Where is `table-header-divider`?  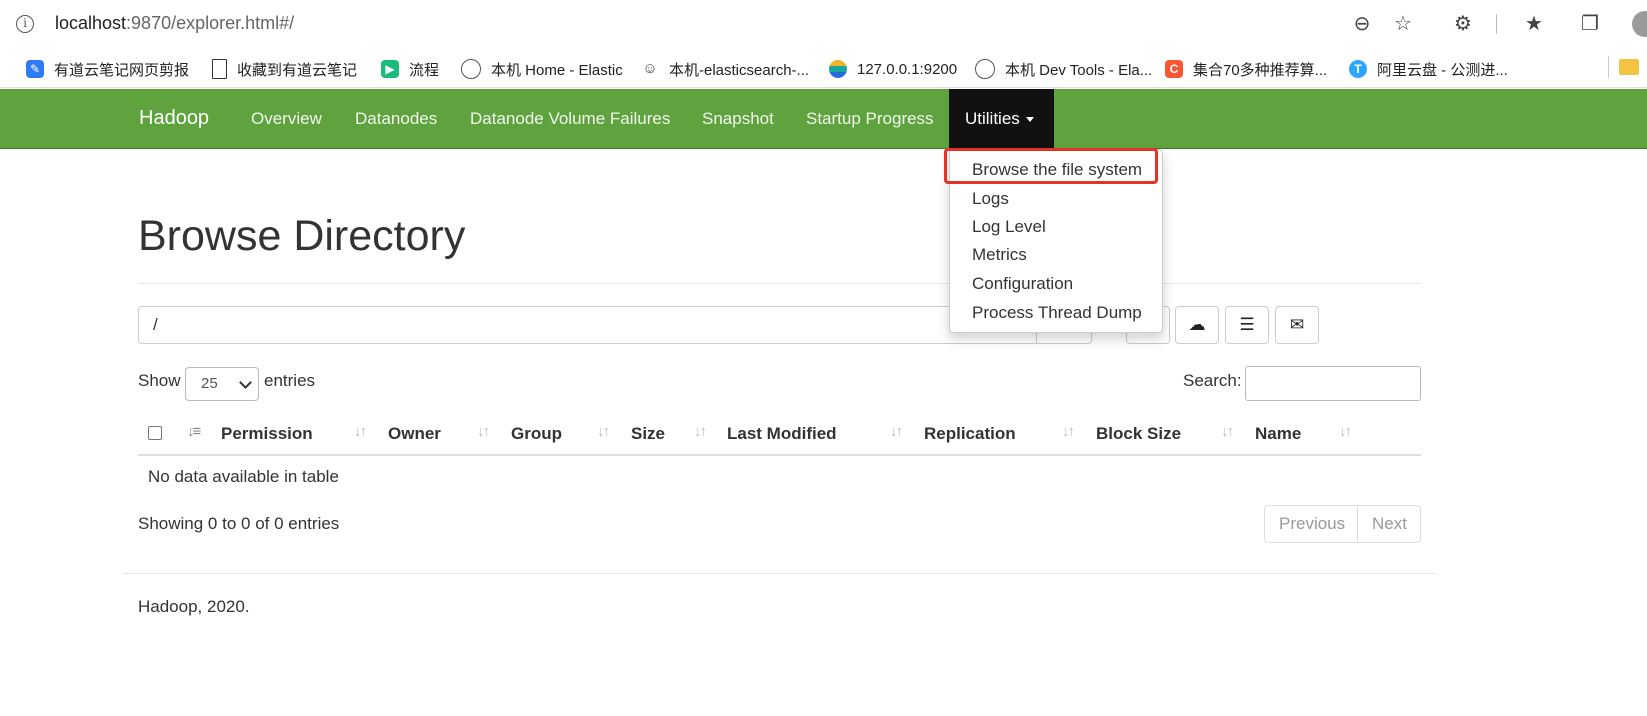 table-header-divider is located at coordinates (779, 455).